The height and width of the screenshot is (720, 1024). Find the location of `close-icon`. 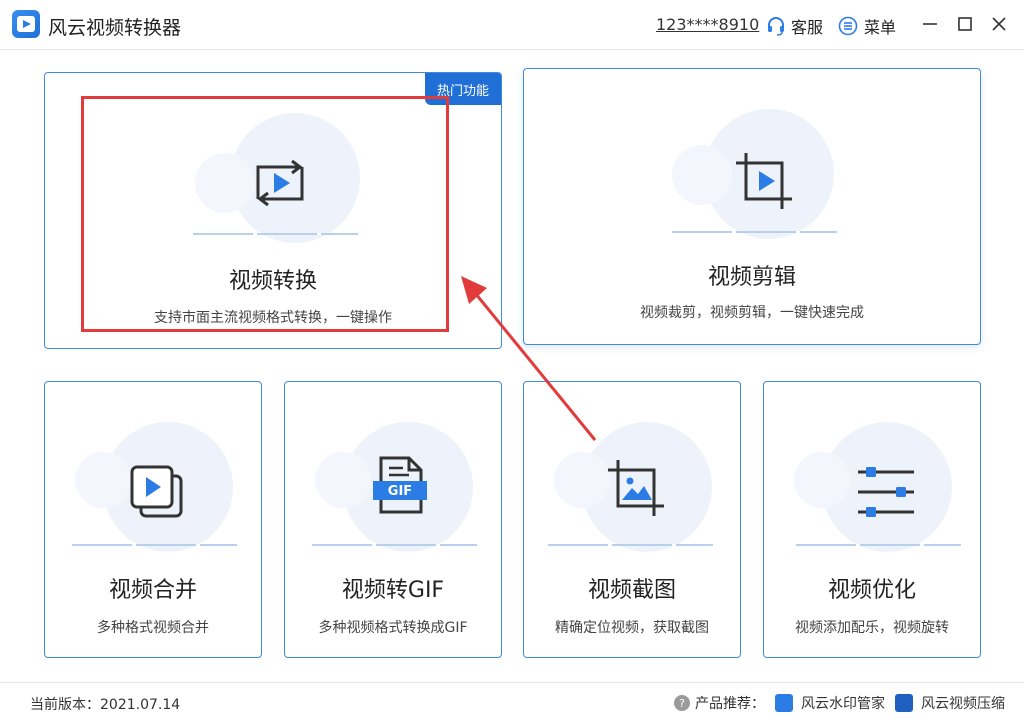

close-icon is located at coordinates (999, 24).